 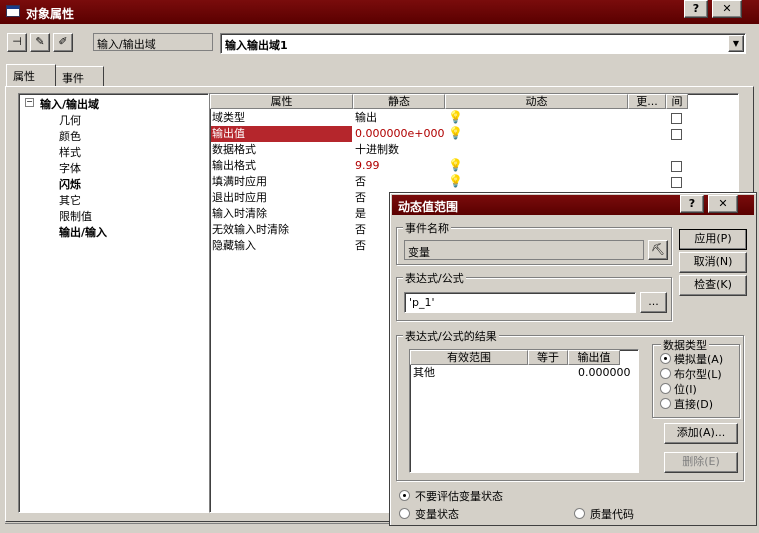 I want to click on window-title: 对象属性, so click(x=50, y=14).